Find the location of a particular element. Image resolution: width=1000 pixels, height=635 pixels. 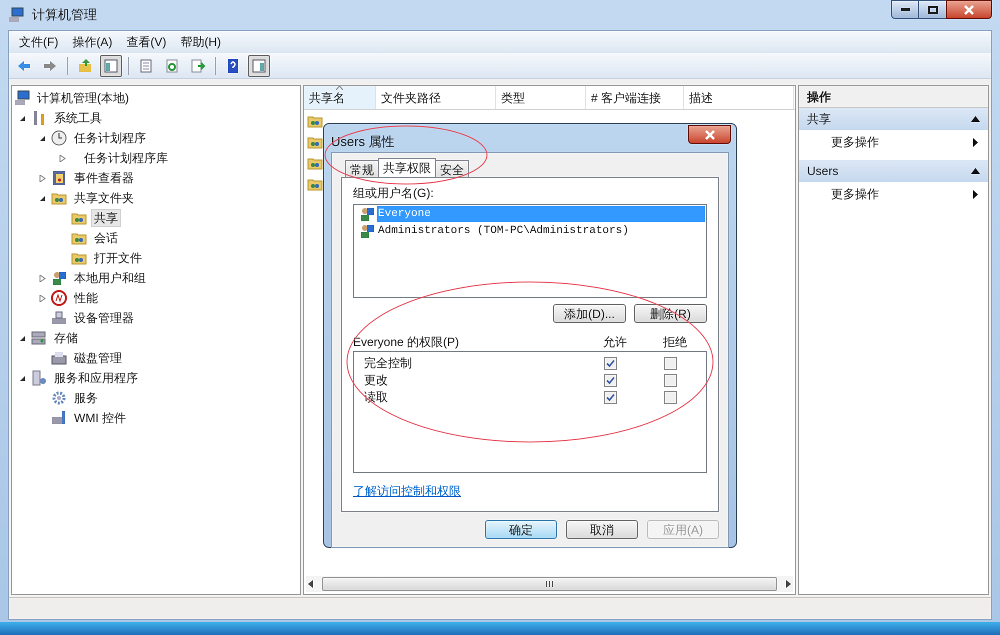

dialog-title: Users 属性 is located at coordinates (363, 142).